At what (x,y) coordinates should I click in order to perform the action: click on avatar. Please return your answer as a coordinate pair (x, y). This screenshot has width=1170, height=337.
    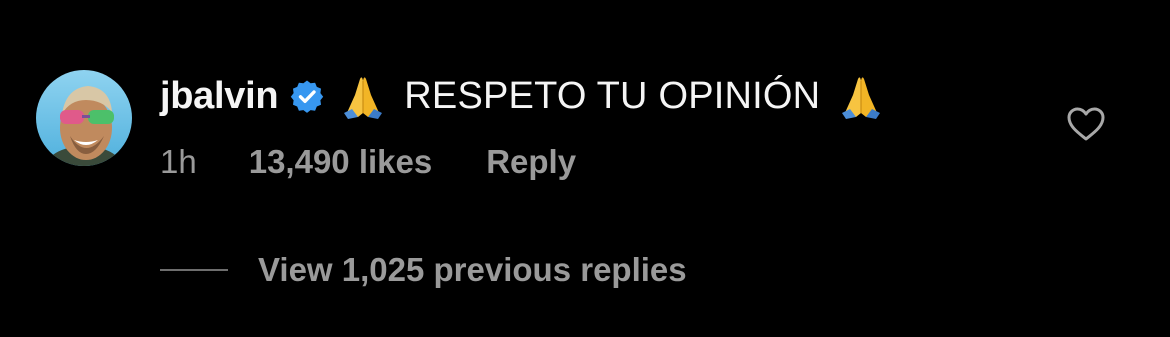
    Looking at the image, I should click on (84, 118).